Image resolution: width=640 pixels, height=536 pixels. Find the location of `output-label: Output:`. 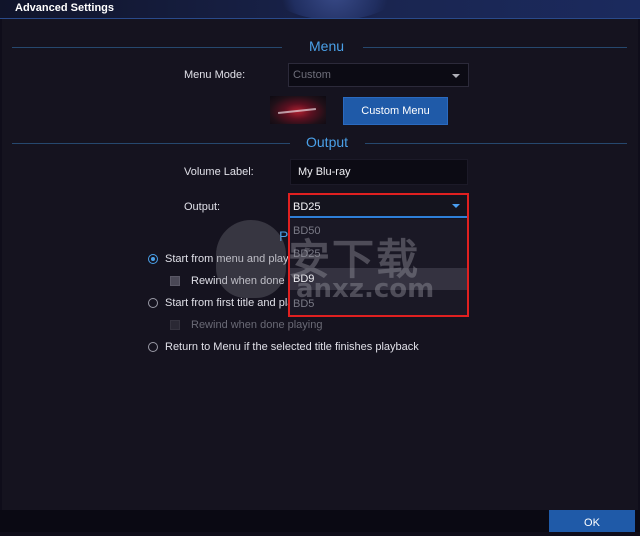

output-label: Output: is located at coordinates (202, 207).